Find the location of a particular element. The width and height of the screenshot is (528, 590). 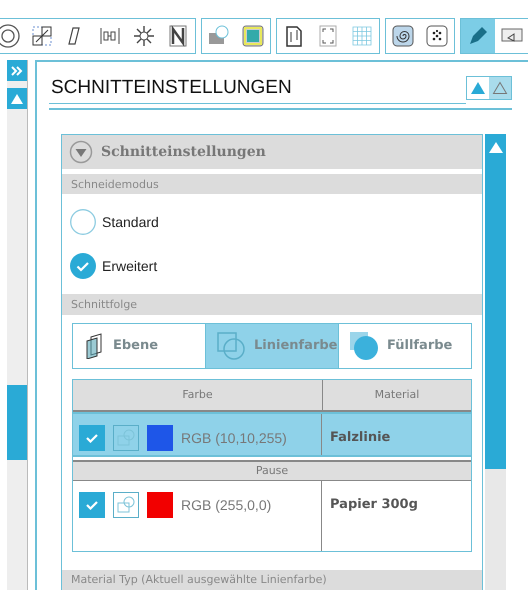

grid-icon is located at coordinates (362, 36).